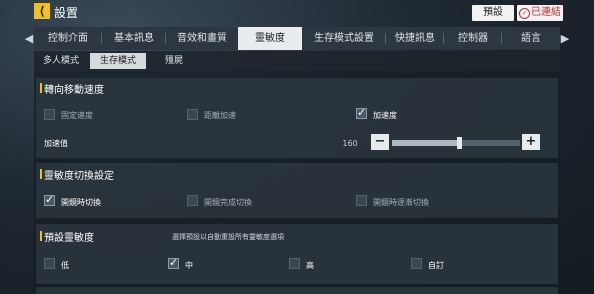 The height and width of the screenshot is (294, 594). What do you see at coordinates (270, 38) in the screenshot?
I see `tab-sensitivity: 靈敏度` at bounding box center [270, 38].